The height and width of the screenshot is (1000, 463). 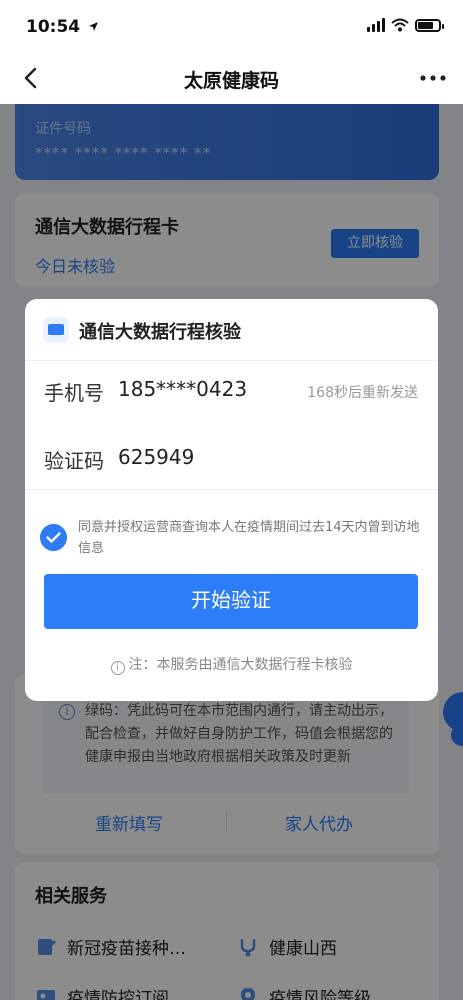 I want to click on status-bar: 10:54, so click(x=231, y=26).